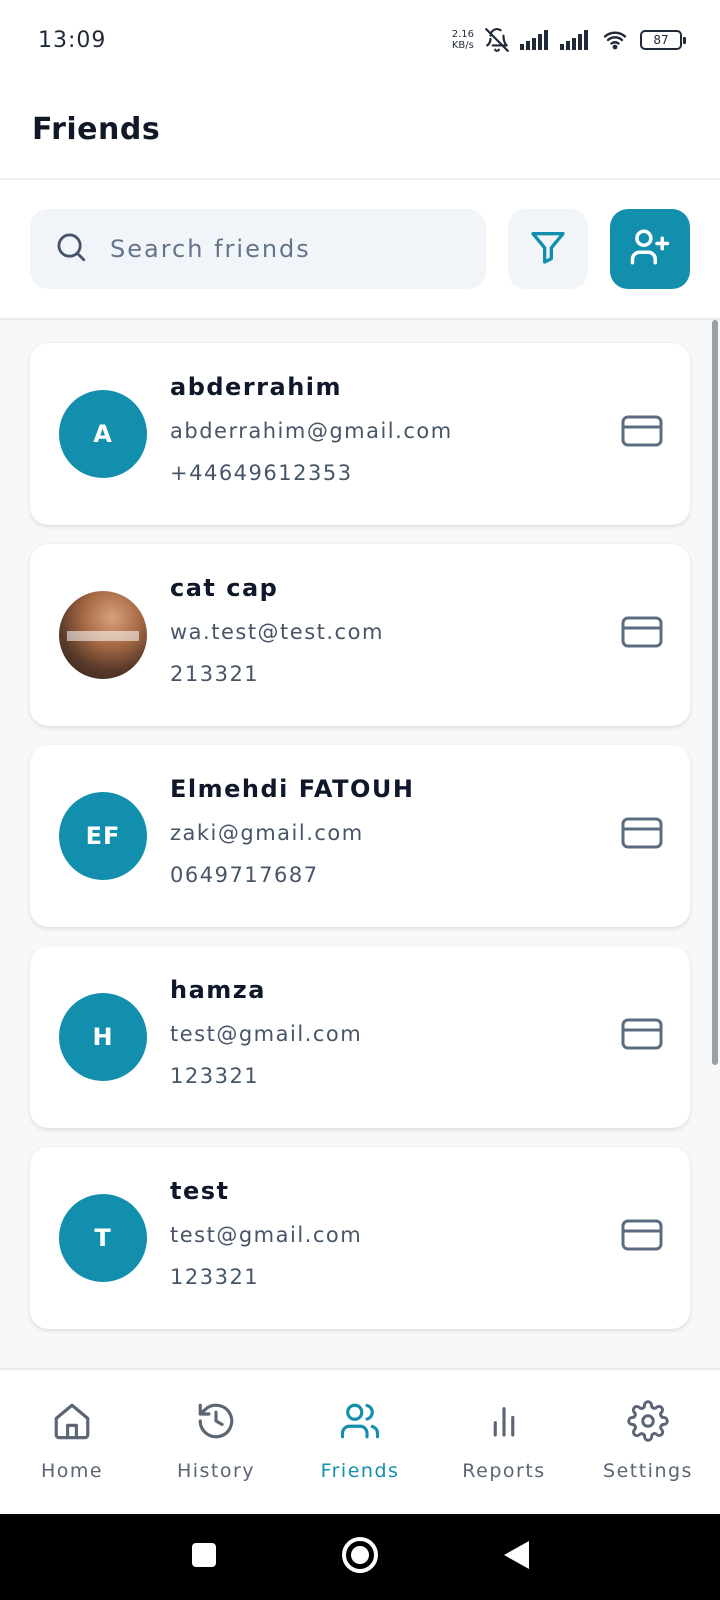 Image resolution: width=720 pixels, height=1600 pixels. Describe the element at coordinates (292, 789) in the screenshot. I see `friend-name: Elmehdi FATOUH` at that location.